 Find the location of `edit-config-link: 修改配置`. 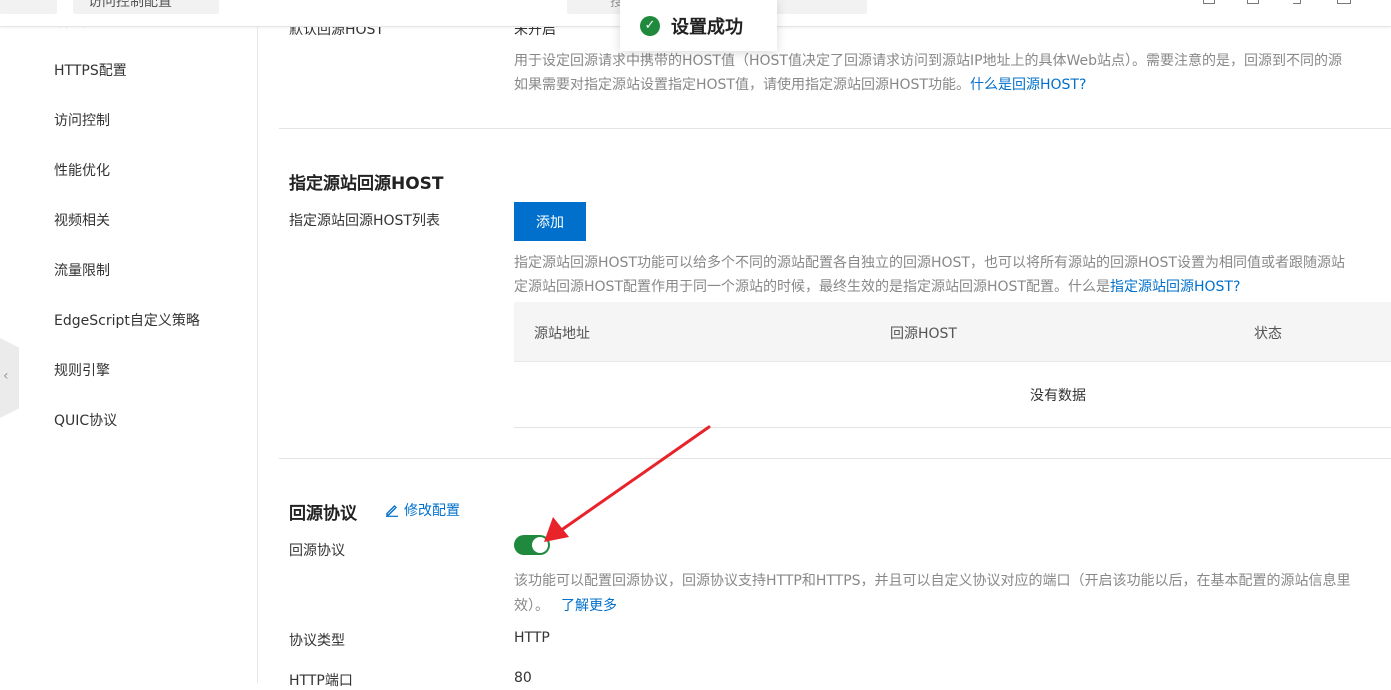

edit-config-link: 修改配置 is located at coordinates (422, 510).